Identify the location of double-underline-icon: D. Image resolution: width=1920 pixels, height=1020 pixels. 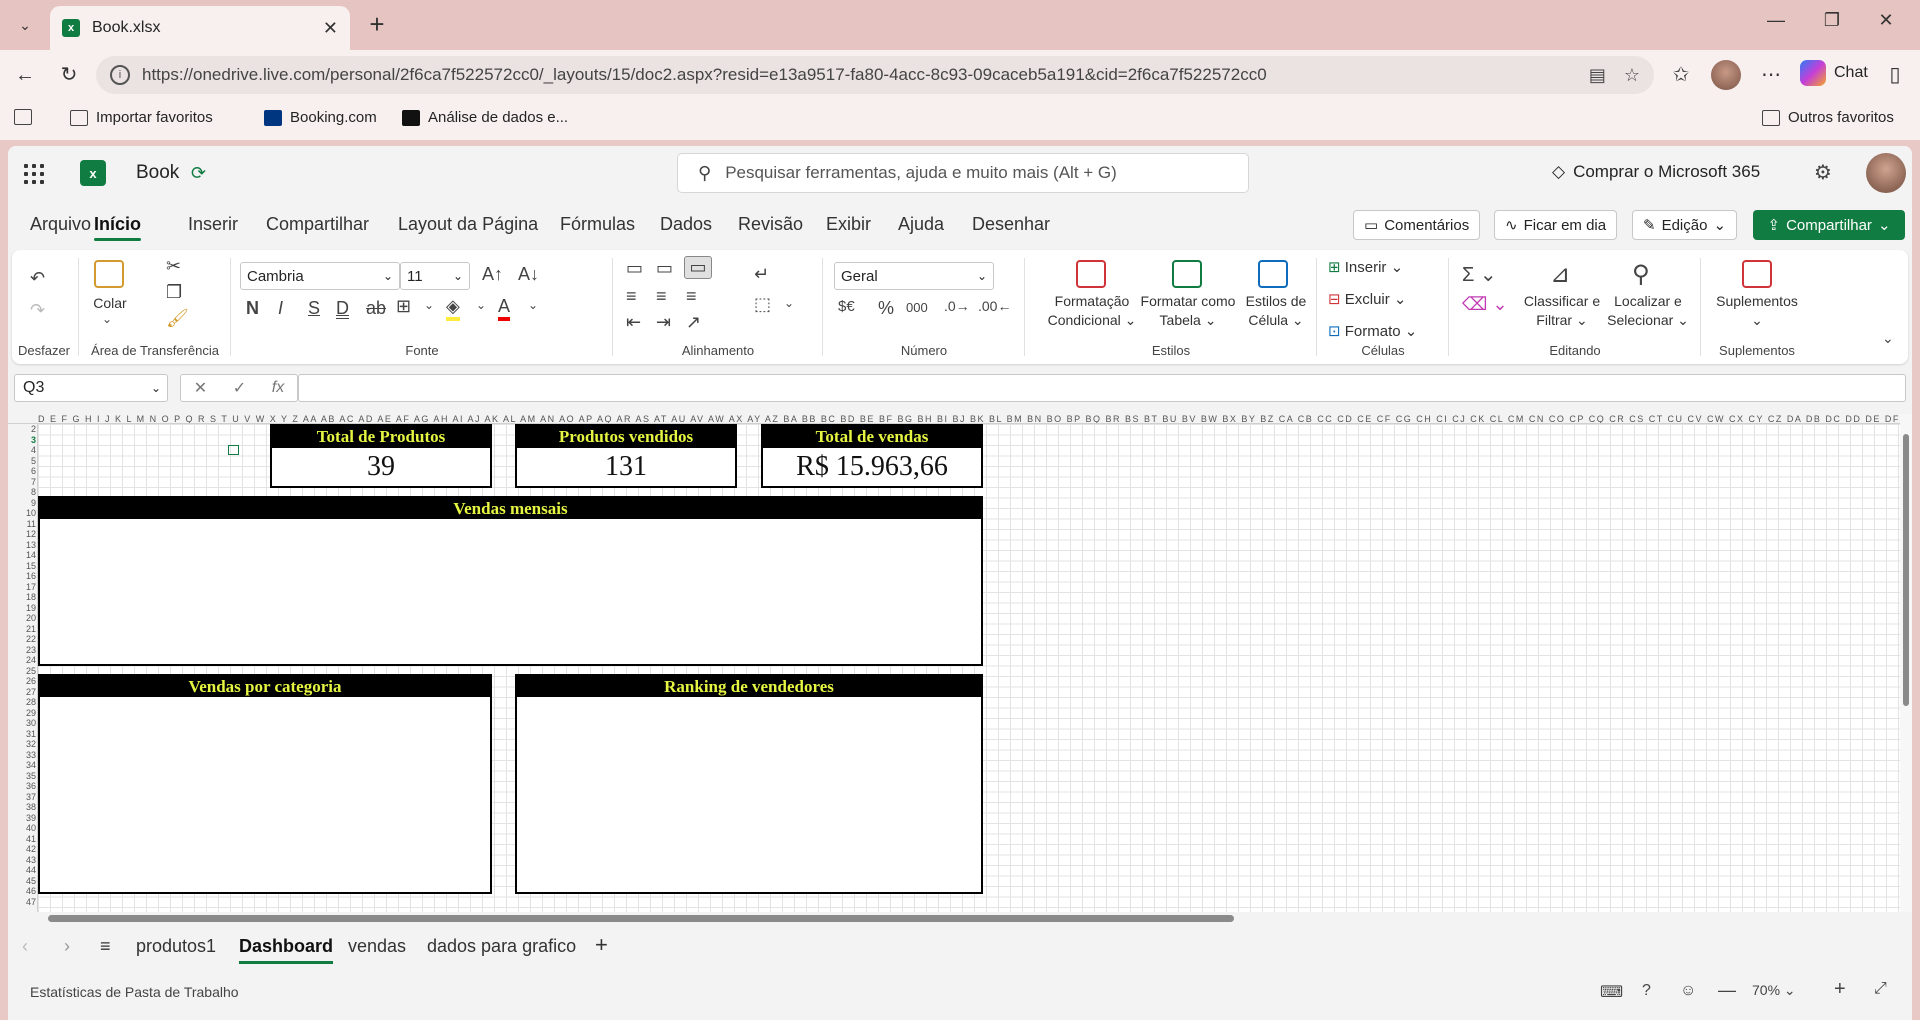
(342, 308).